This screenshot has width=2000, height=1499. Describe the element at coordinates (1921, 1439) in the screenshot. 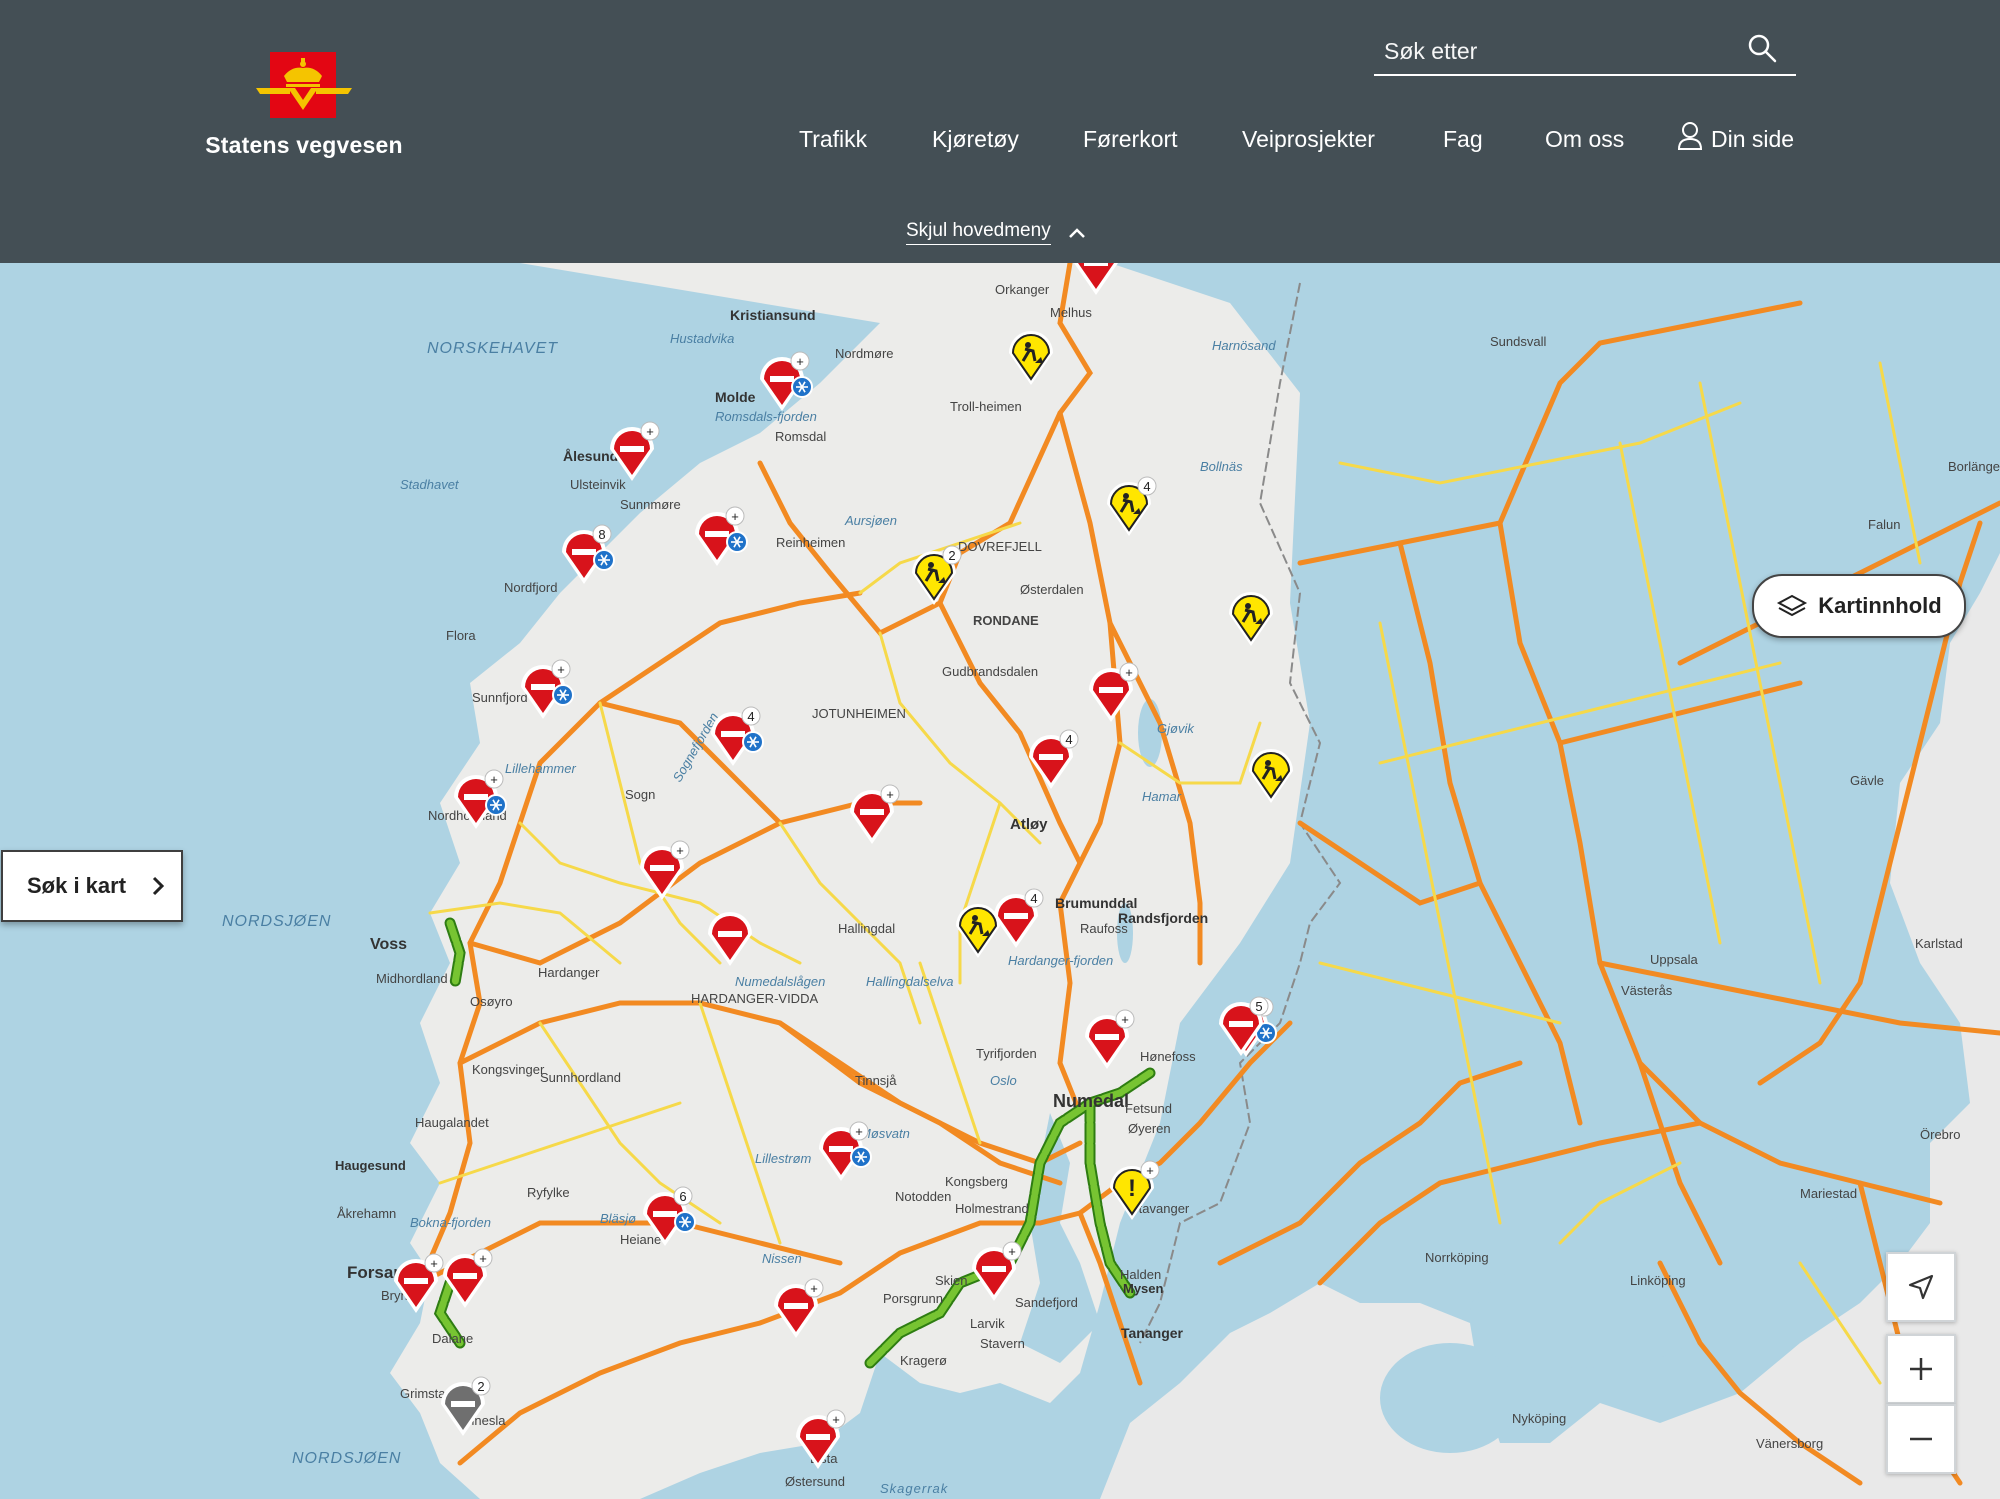

I see `zoom-out-button` at that location.